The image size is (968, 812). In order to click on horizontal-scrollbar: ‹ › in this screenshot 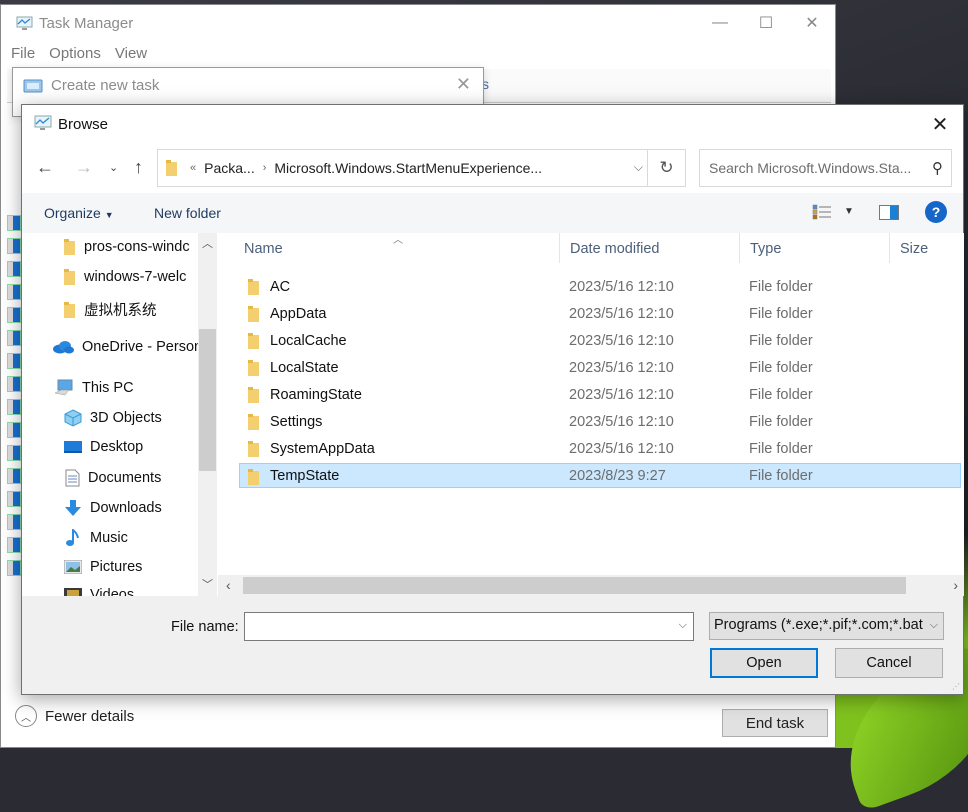, I will do `click(591, 585)`.